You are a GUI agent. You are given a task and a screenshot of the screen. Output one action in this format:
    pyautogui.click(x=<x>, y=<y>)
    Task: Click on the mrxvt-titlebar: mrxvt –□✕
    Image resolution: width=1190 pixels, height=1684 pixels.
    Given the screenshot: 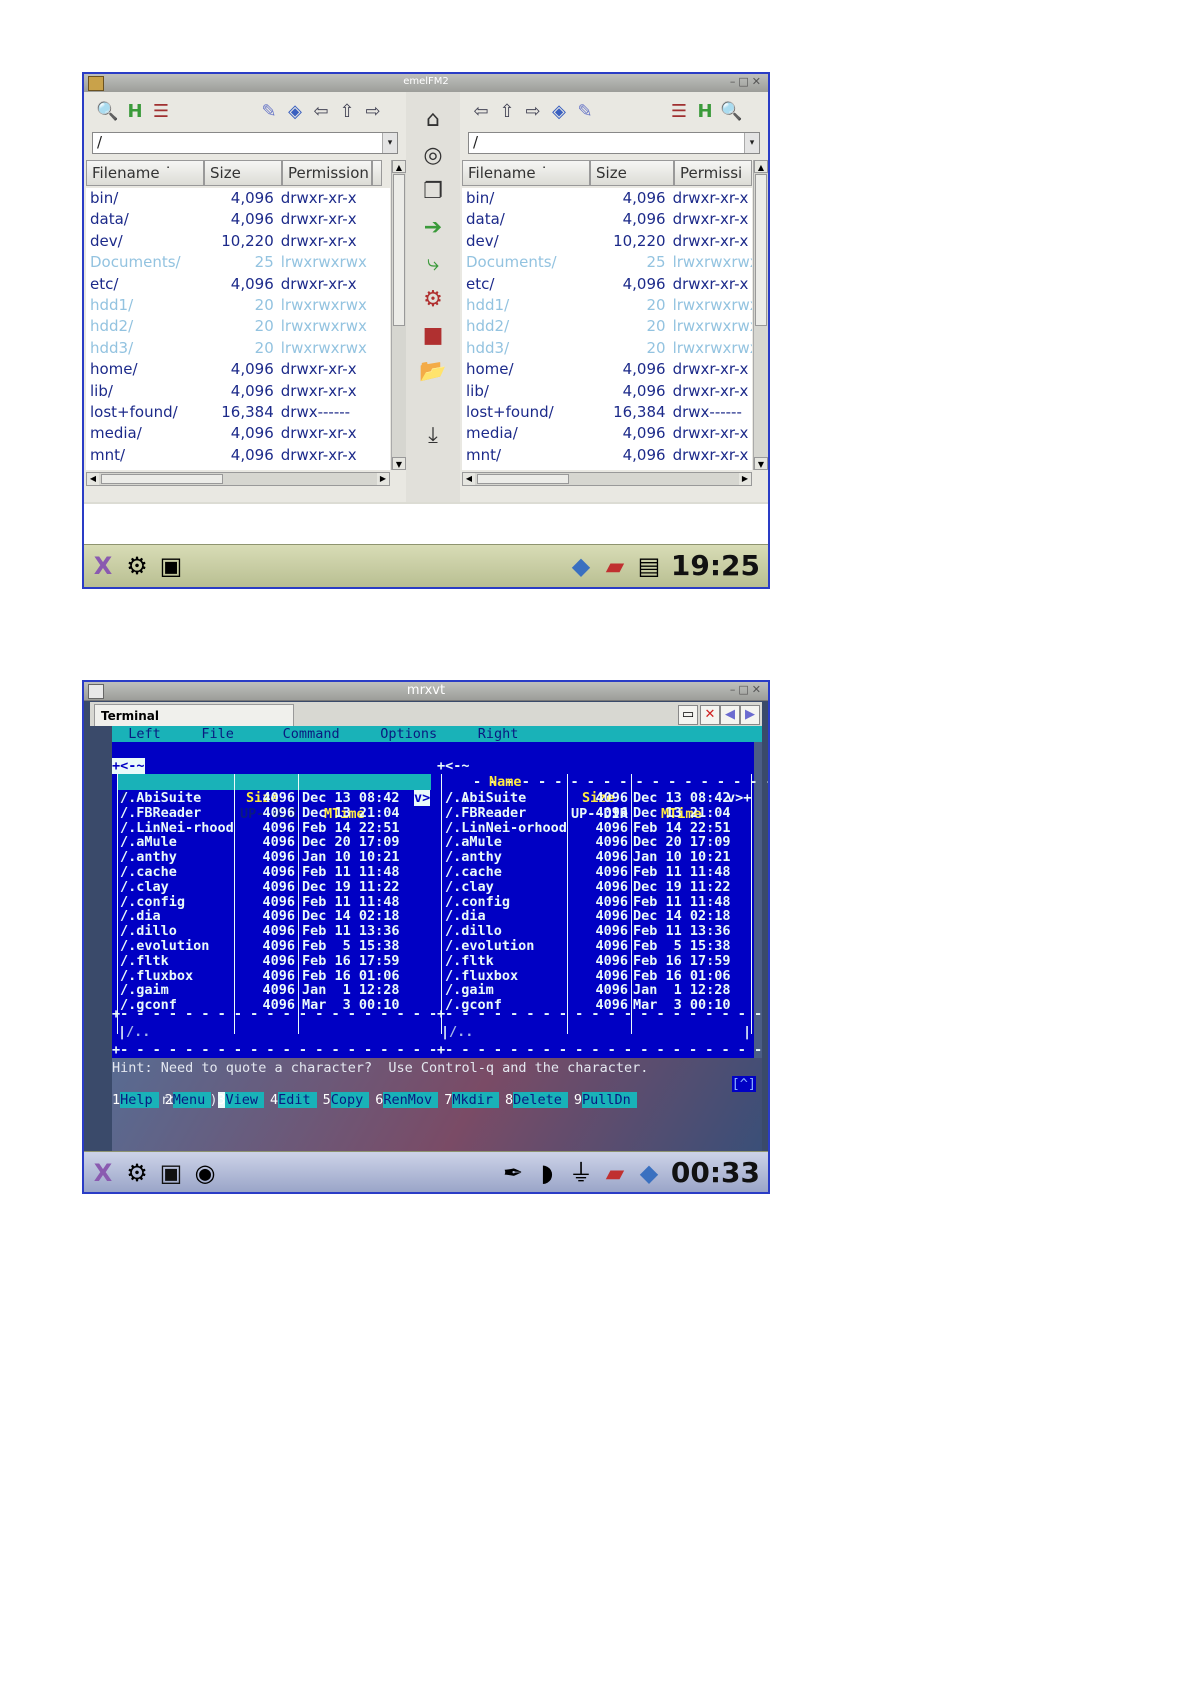 What is the action you would take?
    pyautogui.click(x=426, y=691)
    